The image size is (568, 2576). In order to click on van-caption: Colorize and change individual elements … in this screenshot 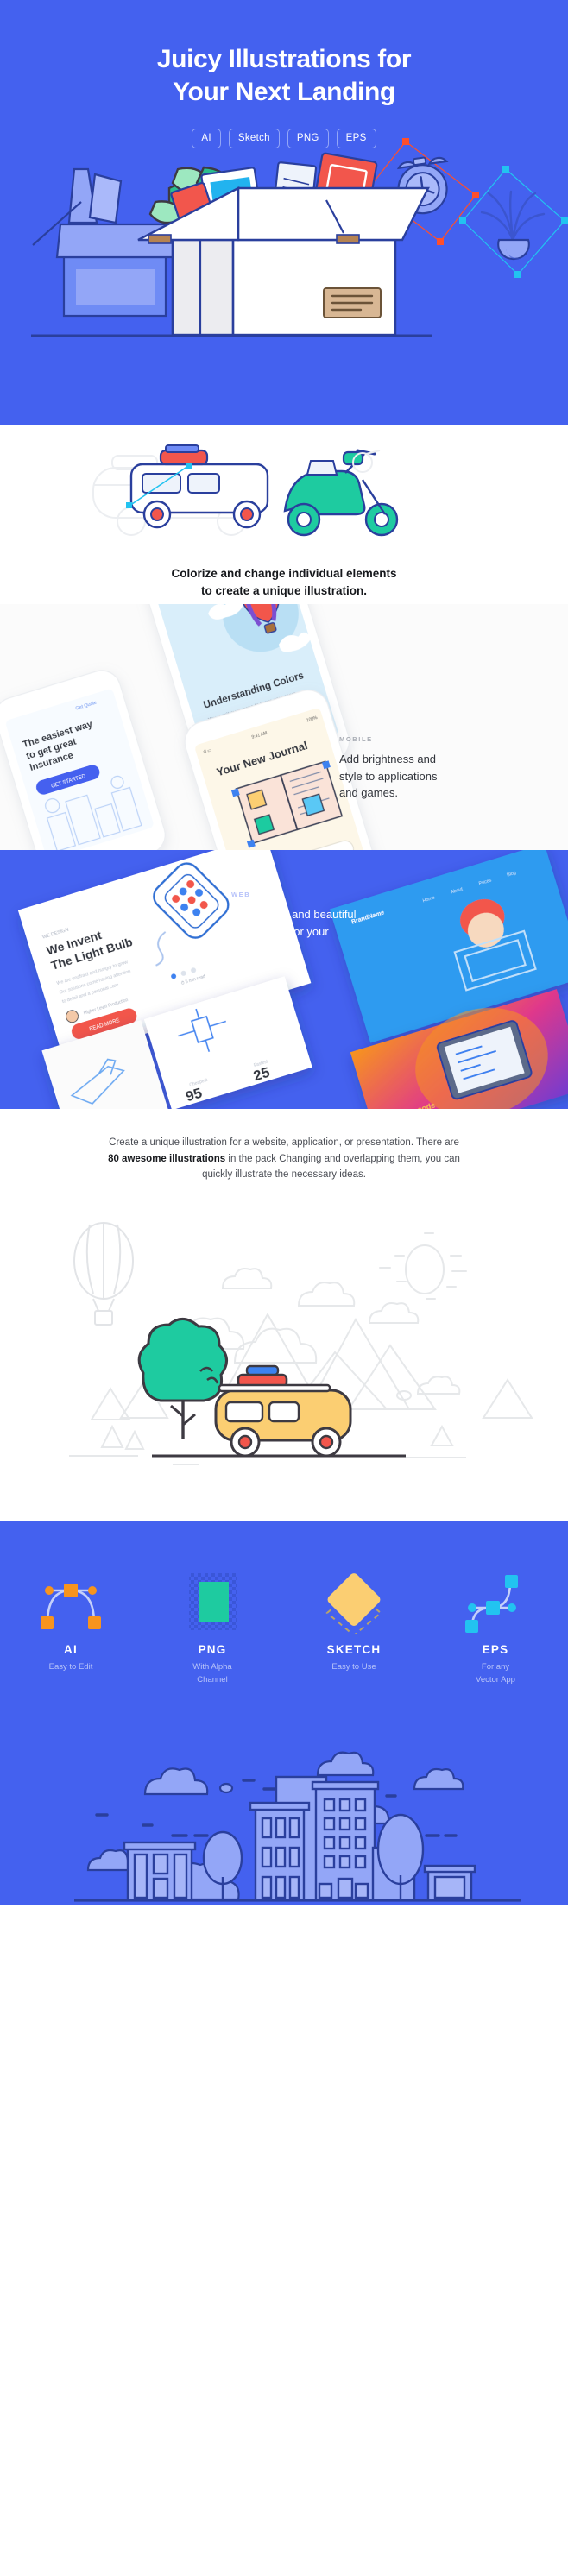, I will do `click(284, 576)`.